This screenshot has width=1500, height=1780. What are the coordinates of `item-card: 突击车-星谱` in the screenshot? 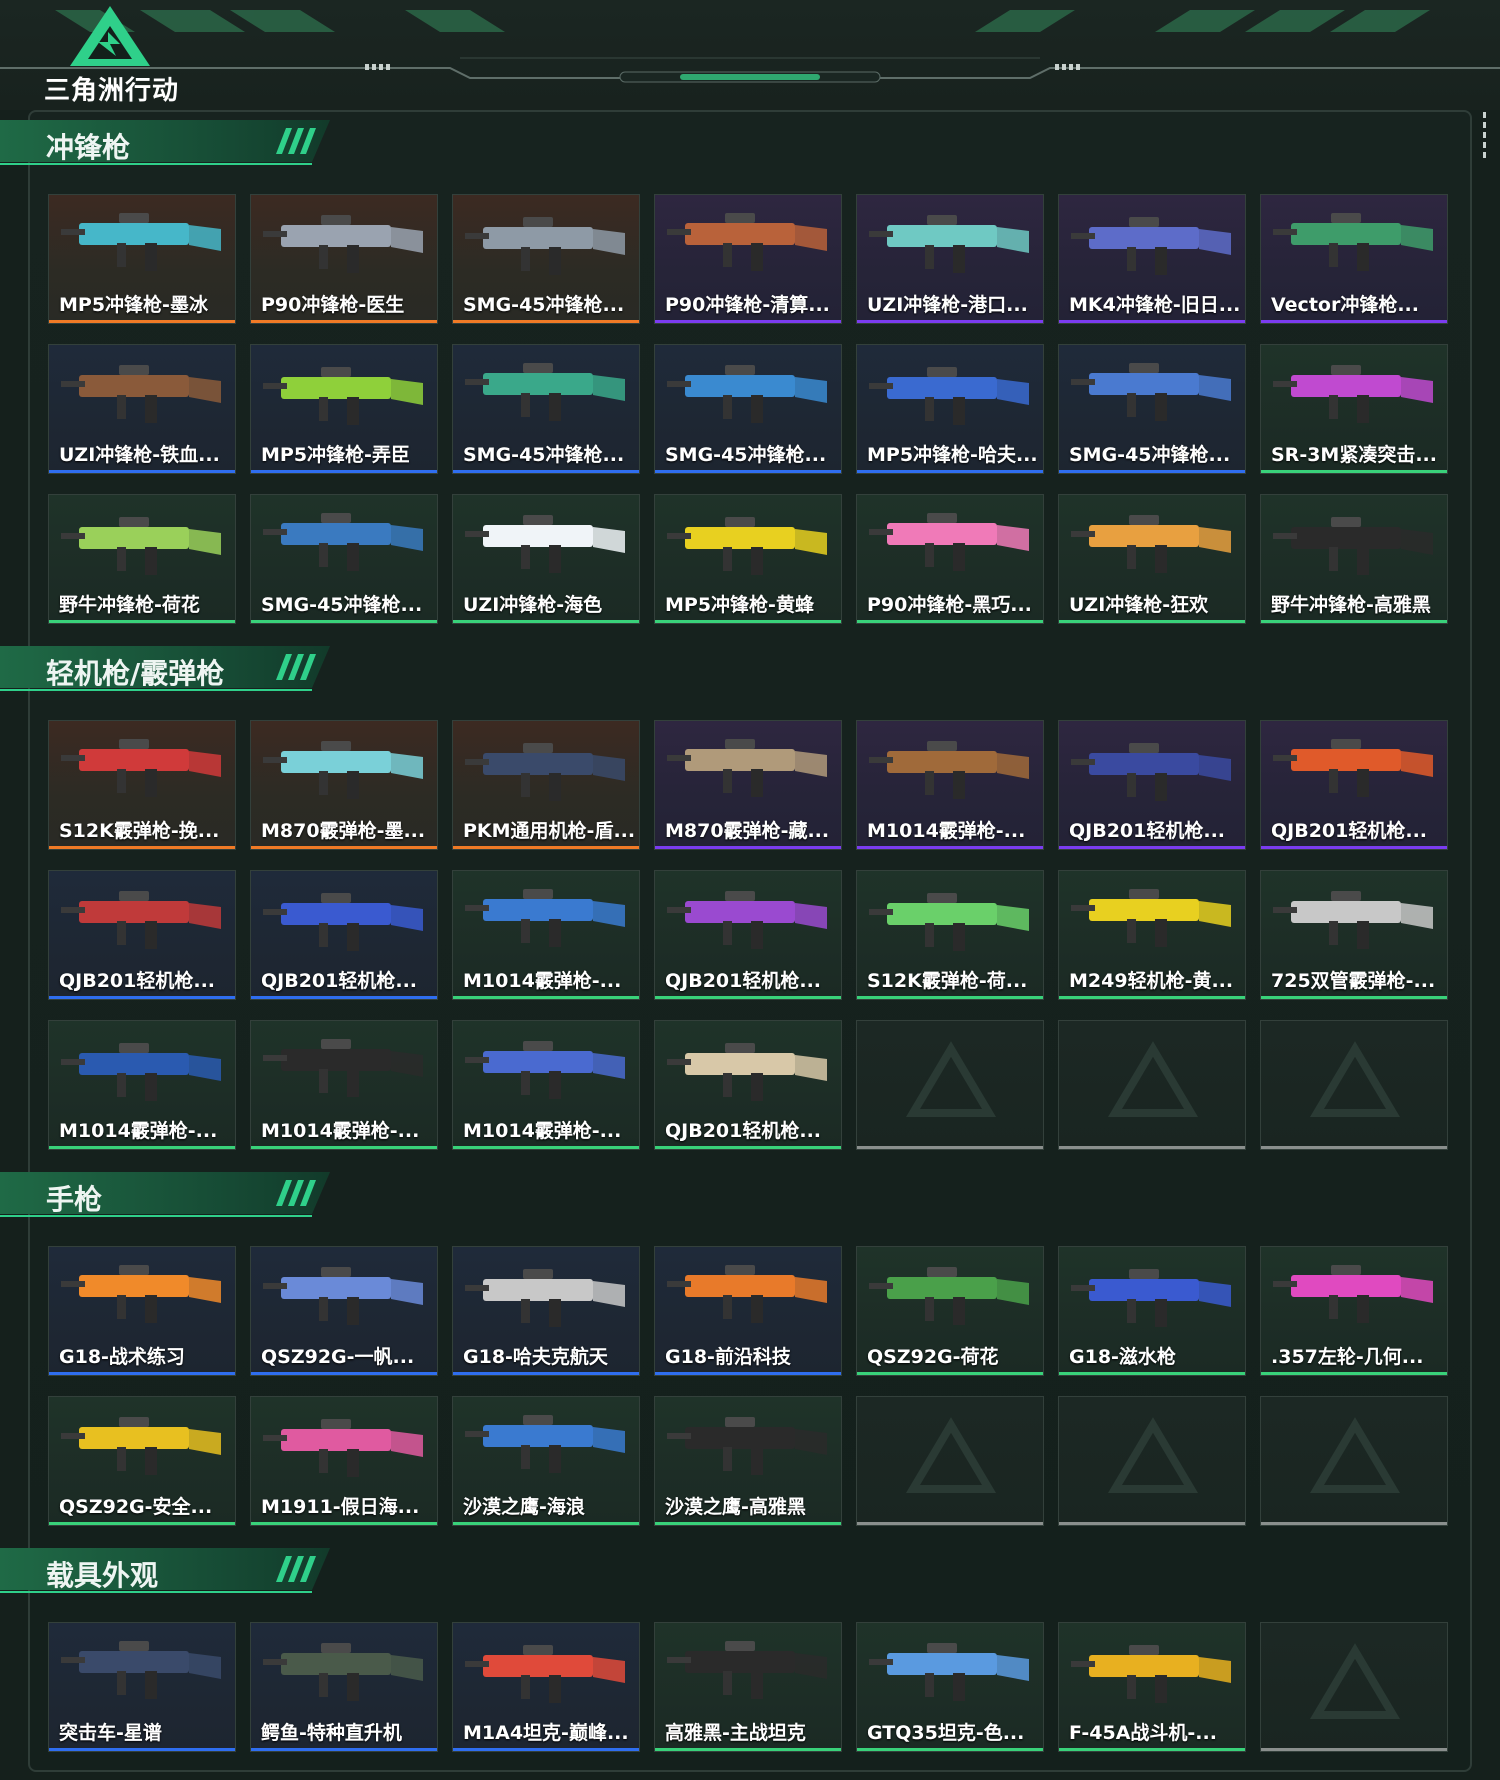 It's located at (142, 1687).